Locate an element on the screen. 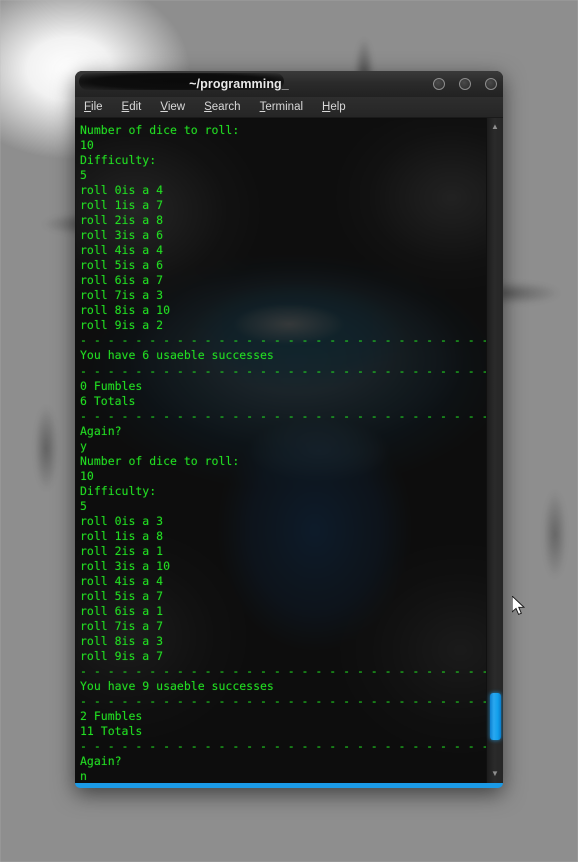  menu-file: File is located at coordinates (93, 107).